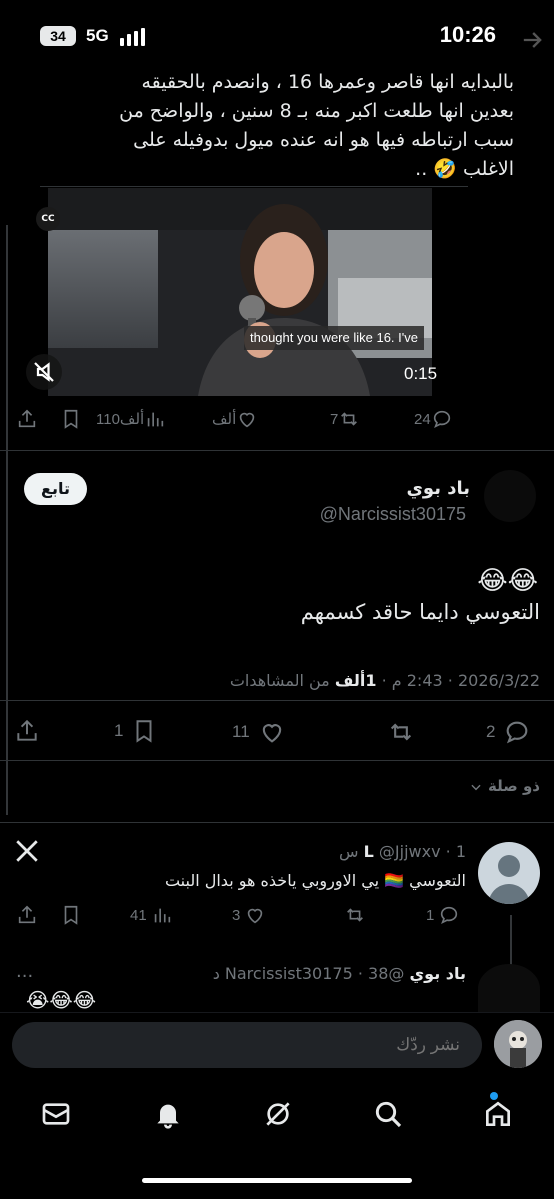 The image size is (554, 1199). Describe the element at coordinates (97, 35) in the screenshot. I see `network-label: 5G` at that location.